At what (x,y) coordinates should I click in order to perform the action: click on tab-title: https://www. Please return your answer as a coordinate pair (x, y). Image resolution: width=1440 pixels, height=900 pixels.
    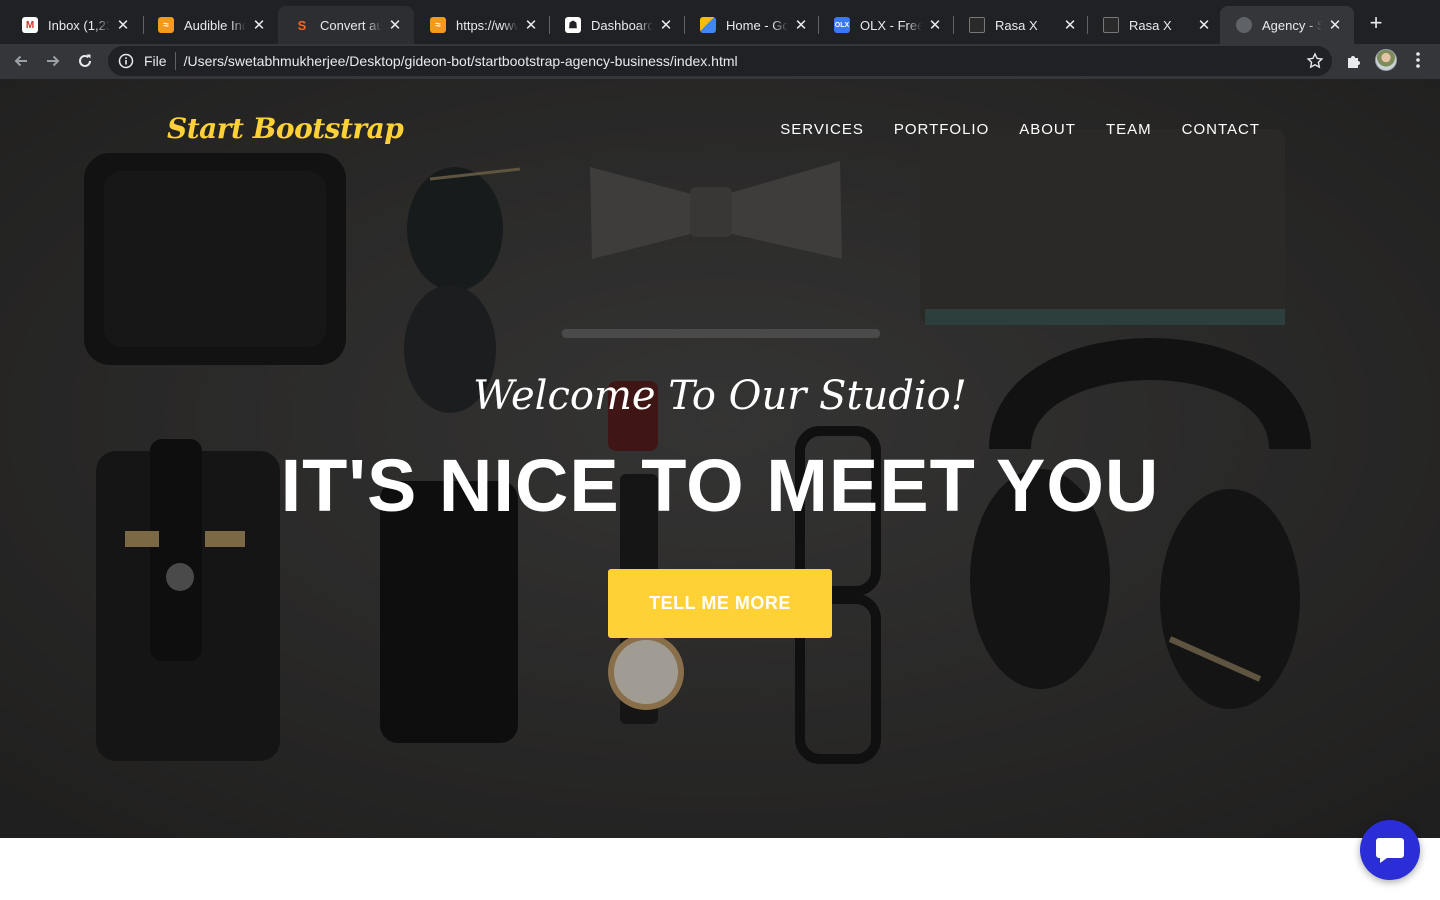
    Looking at the image, I should click on (487, 25).